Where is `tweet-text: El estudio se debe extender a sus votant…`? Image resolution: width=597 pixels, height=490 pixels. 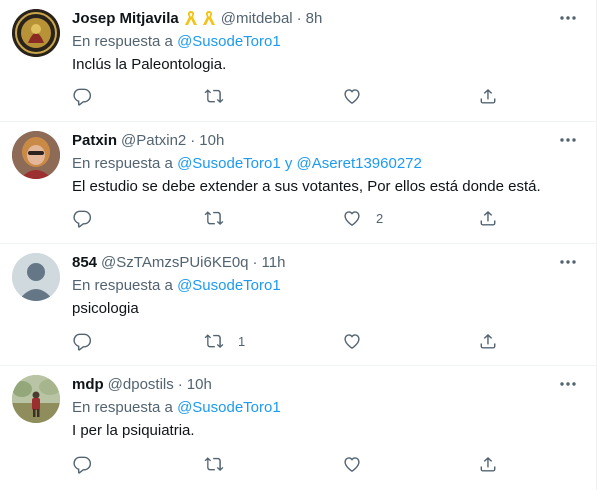
tweet-text: El estudio se debe extender a sus votant… is located at coordinates (306, 186).